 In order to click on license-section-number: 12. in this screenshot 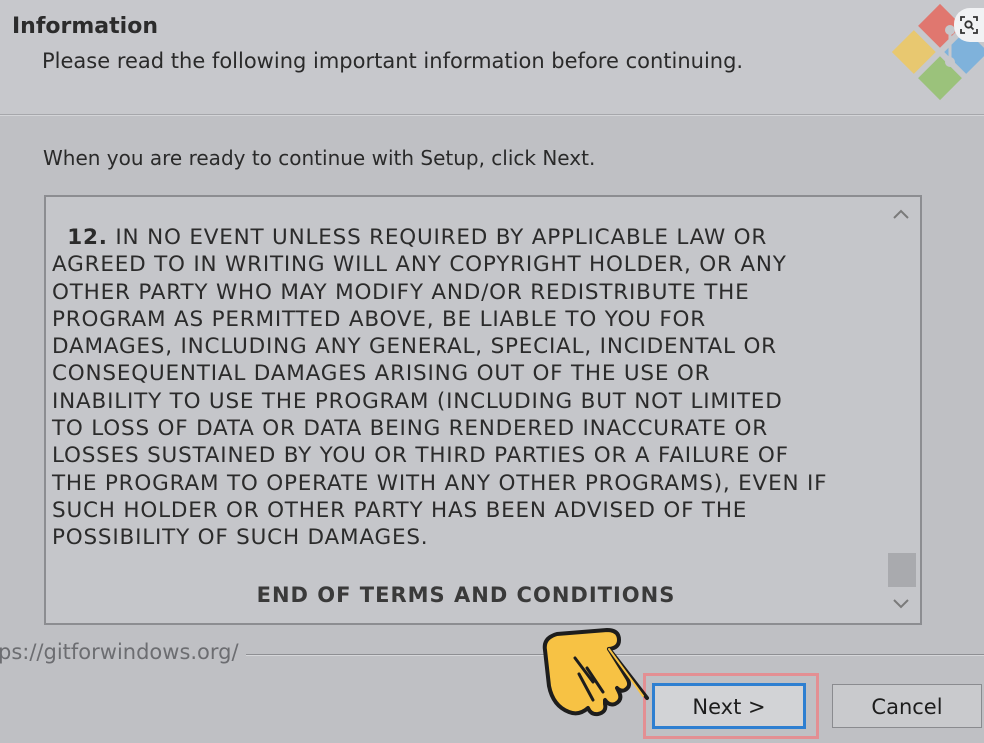, I will do `click(87, 237)`.